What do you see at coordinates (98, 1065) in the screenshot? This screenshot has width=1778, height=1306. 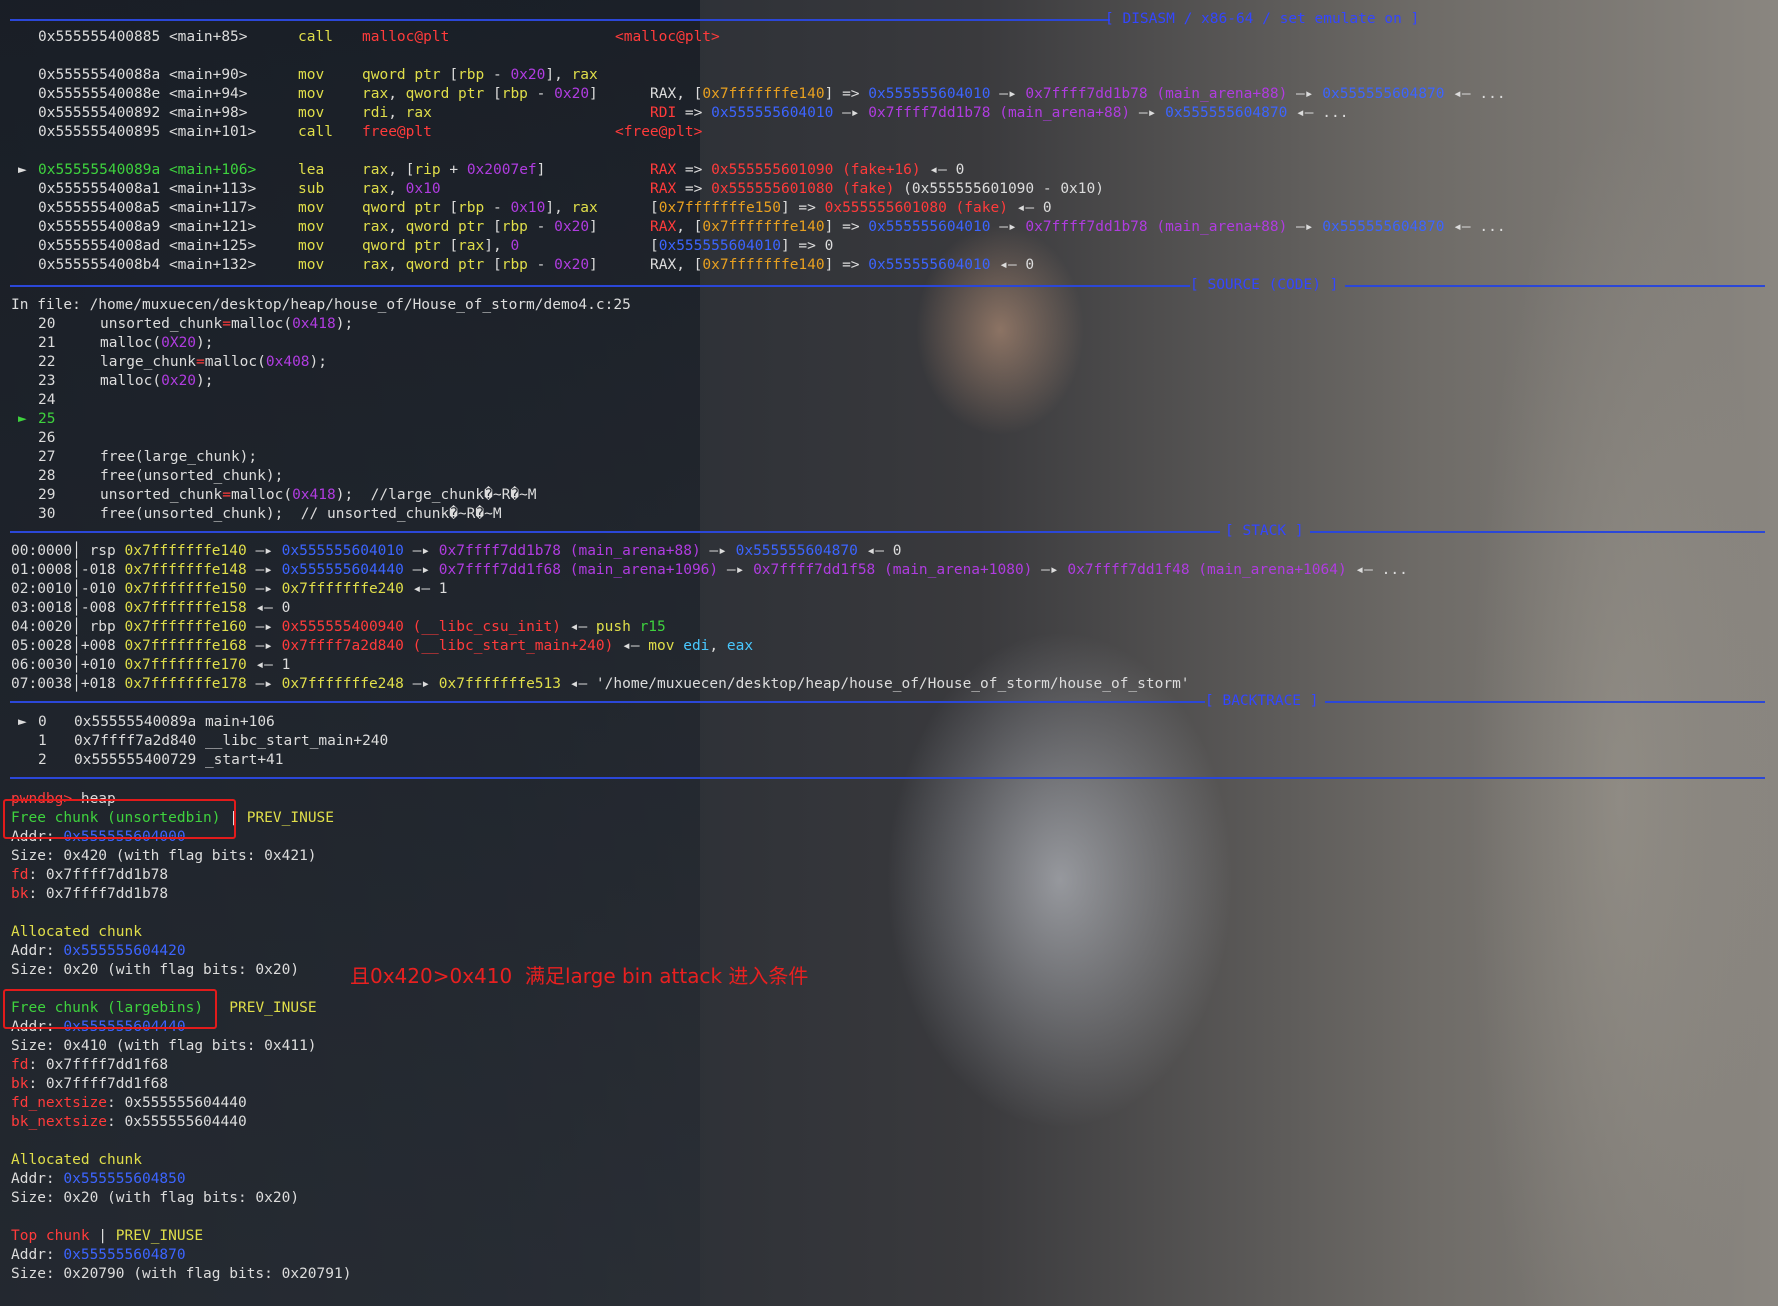 I see `text-segment: : 0x7ffff7dd1f68` at bounding box center [98, 1065].